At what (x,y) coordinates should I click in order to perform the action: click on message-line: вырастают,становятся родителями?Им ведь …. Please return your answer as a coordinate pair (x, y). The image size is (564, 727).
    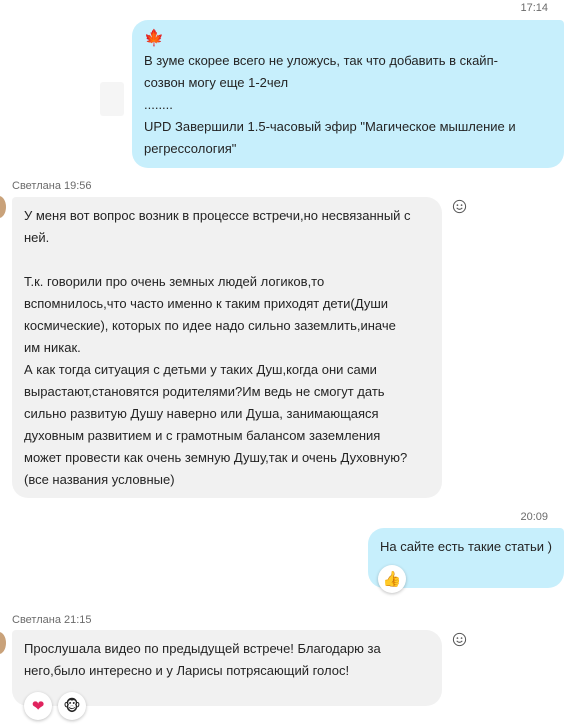
    Looking at the image, I should click on (204, 391).